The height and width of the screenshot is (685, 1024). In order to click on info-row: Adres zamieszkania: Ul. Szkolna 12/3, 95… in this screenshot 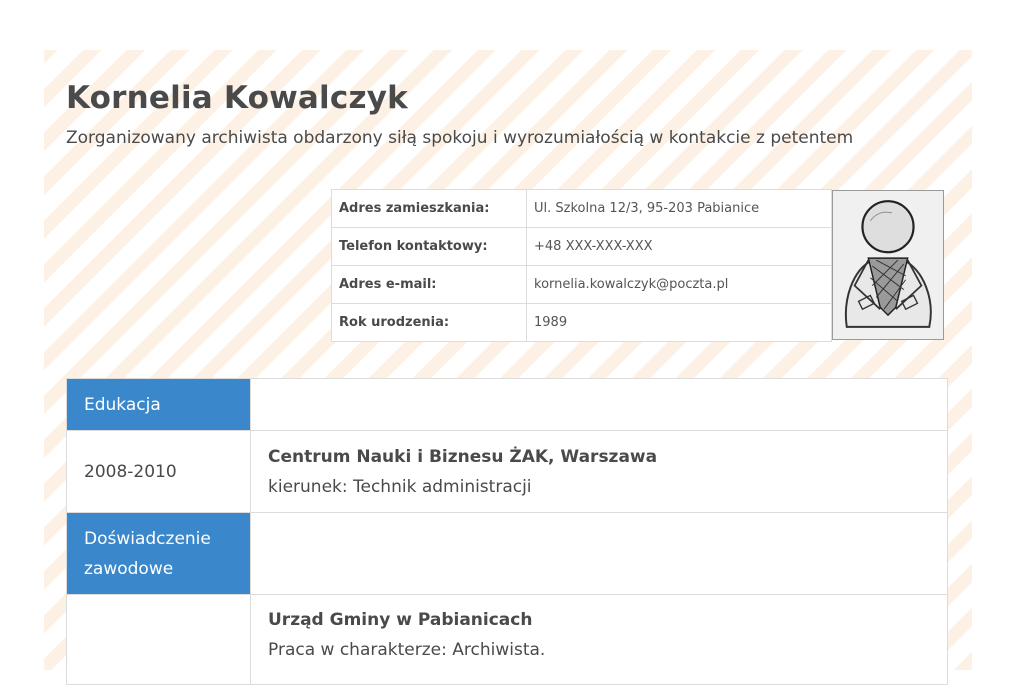, I will do `click(581, 208)`.